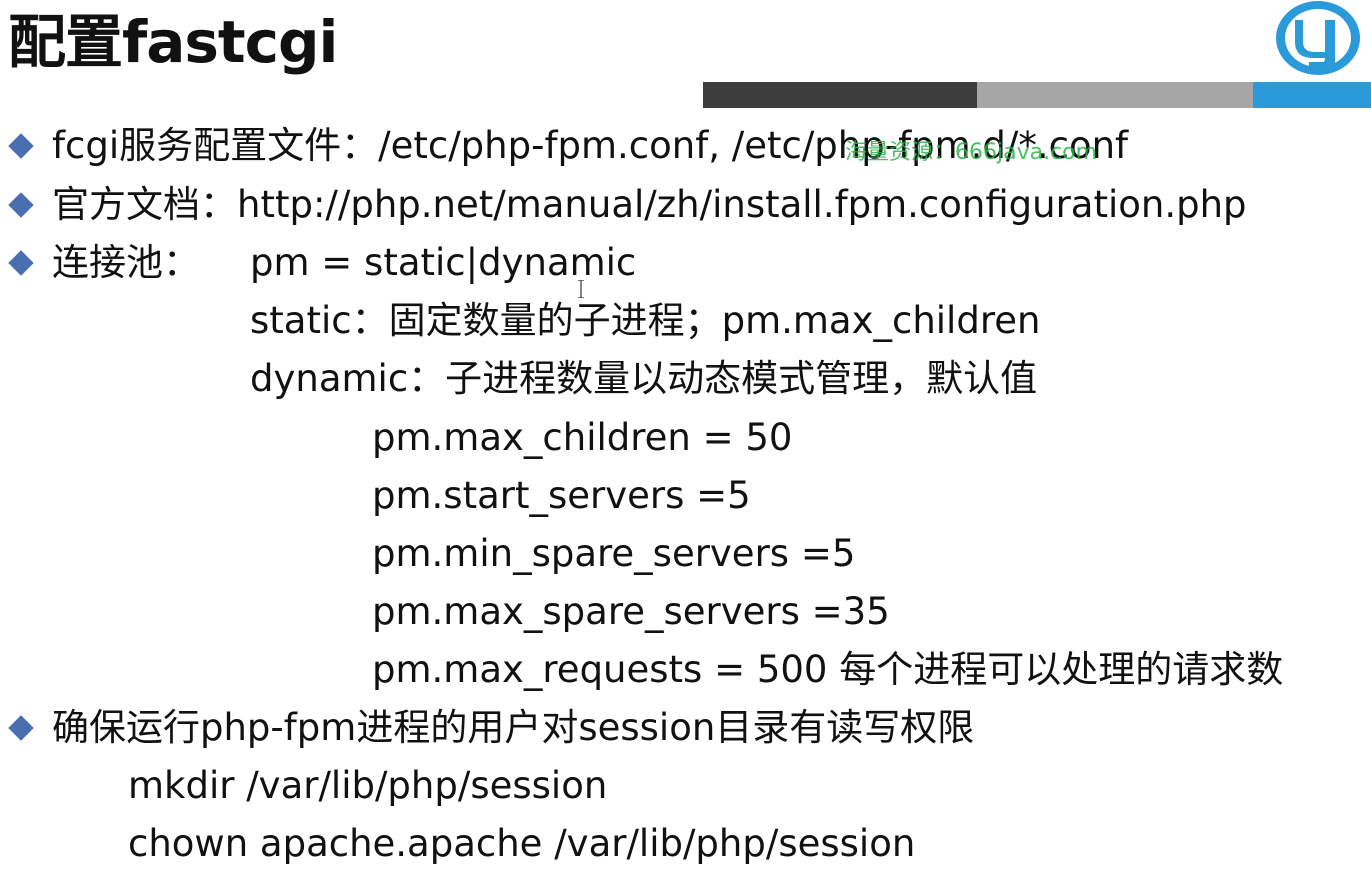 This screenshot has height=884, width=1371. Describe the element at coordinates (1312, 95) in the screenshot. I see `header-bar-blue` at that location.